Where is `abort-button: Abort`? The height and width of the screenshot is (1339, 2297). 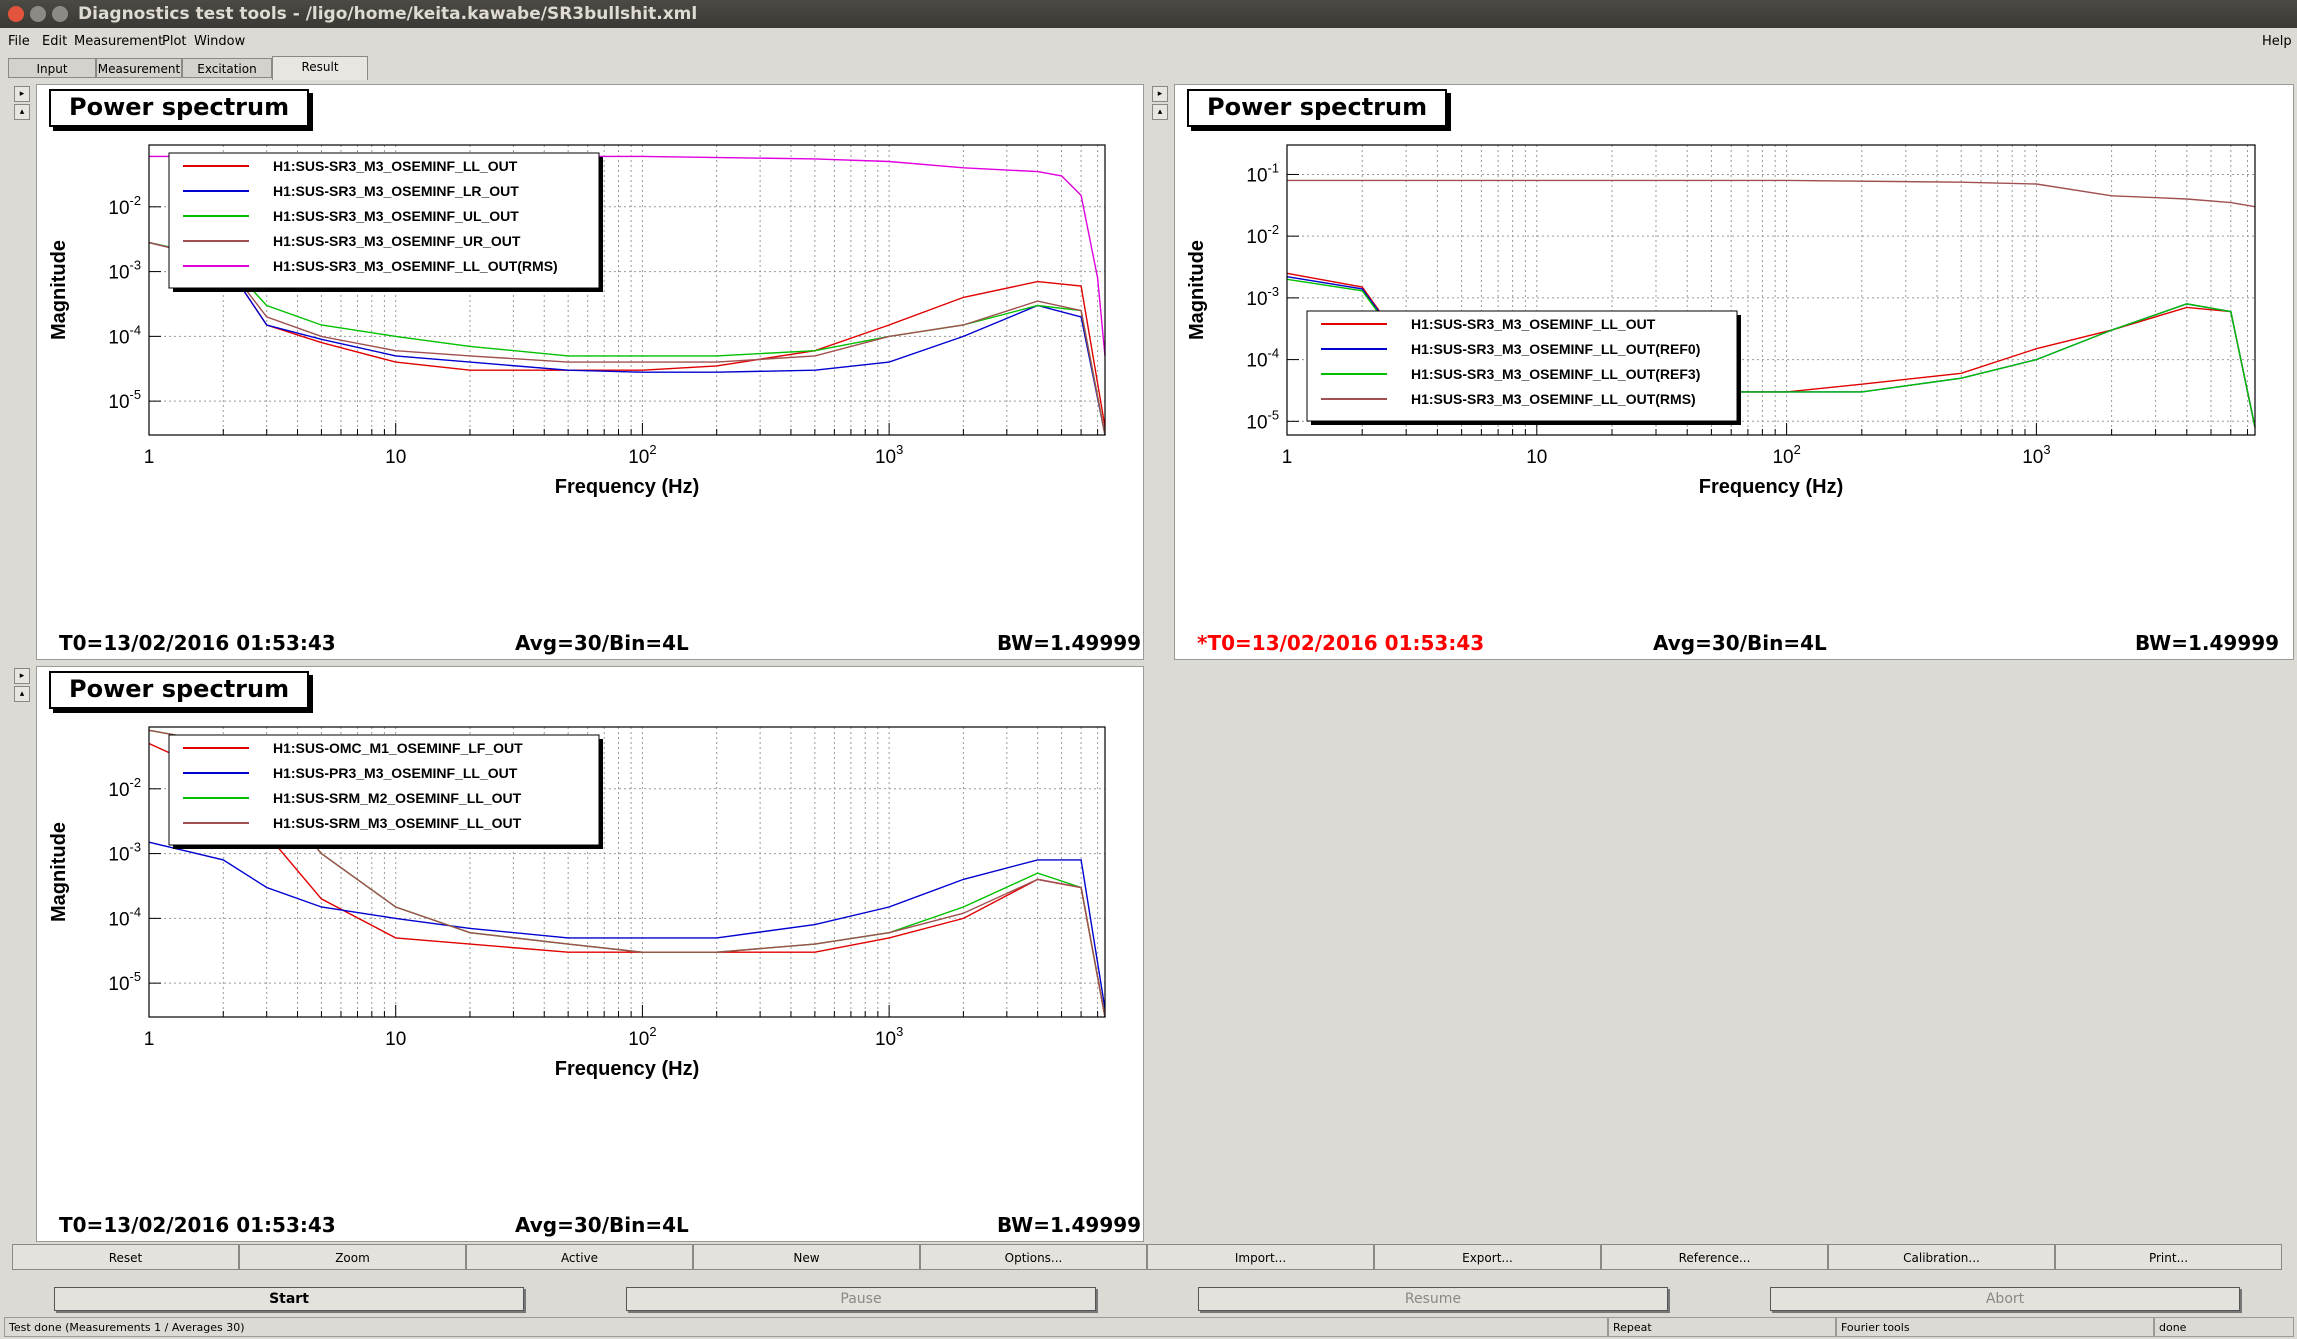 abort-button: Abort is located at coordinates (2005, 1299).